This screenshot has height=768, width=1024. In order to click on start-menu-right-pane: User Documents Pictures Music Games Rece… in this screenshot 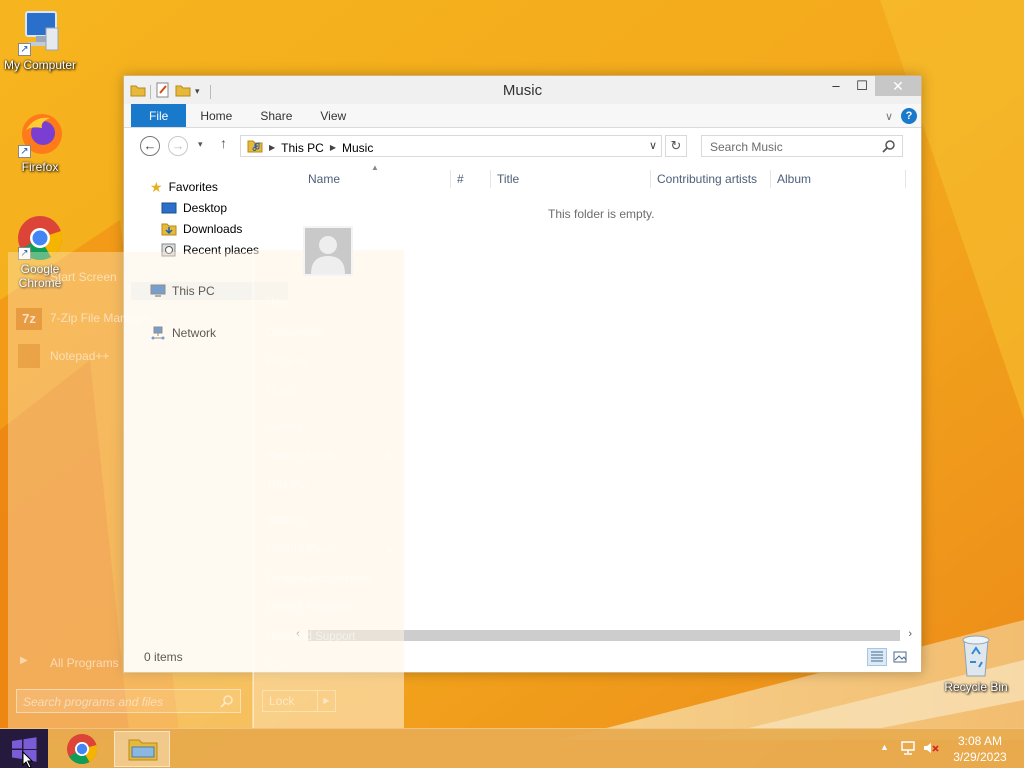, I will do `click(328, 489)`.